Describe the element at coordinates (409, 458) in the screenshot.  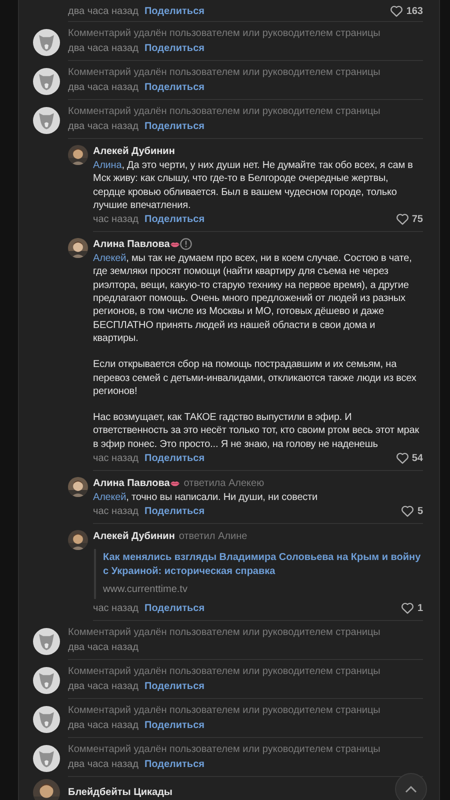
I see `like-button: 54` at that location.